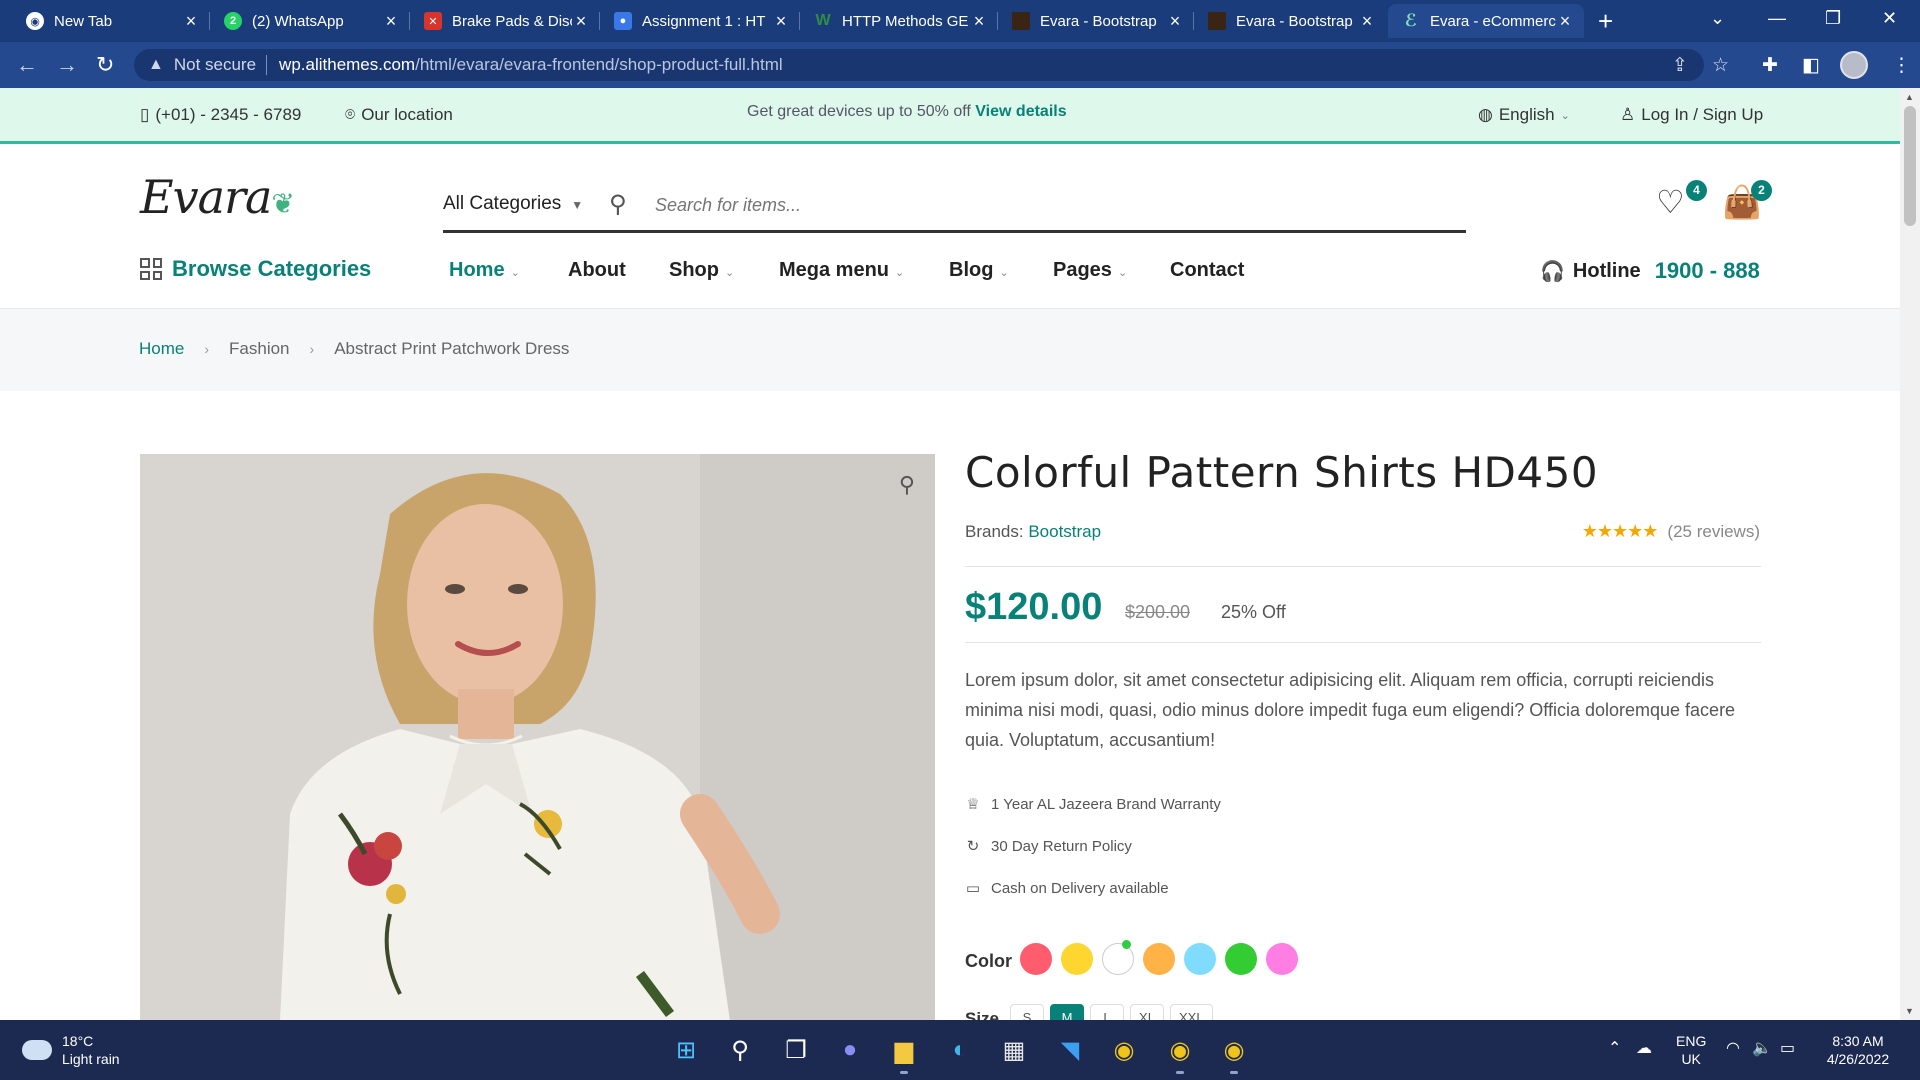 This screenshot has width=1920, height=1080. Describe the element at coordinates (1811, 65) in the screenshot. I see `side-panel-icon: ◧` at that location.